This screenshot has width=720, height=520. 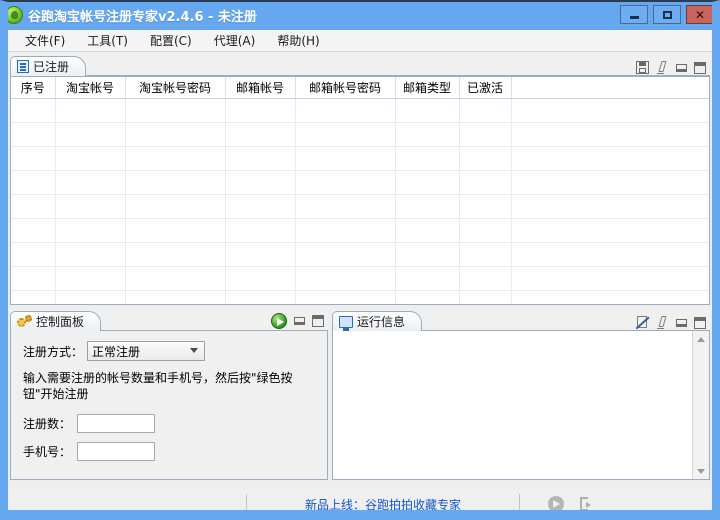 I want to click on maximize-button, so click(x=667, y=14).